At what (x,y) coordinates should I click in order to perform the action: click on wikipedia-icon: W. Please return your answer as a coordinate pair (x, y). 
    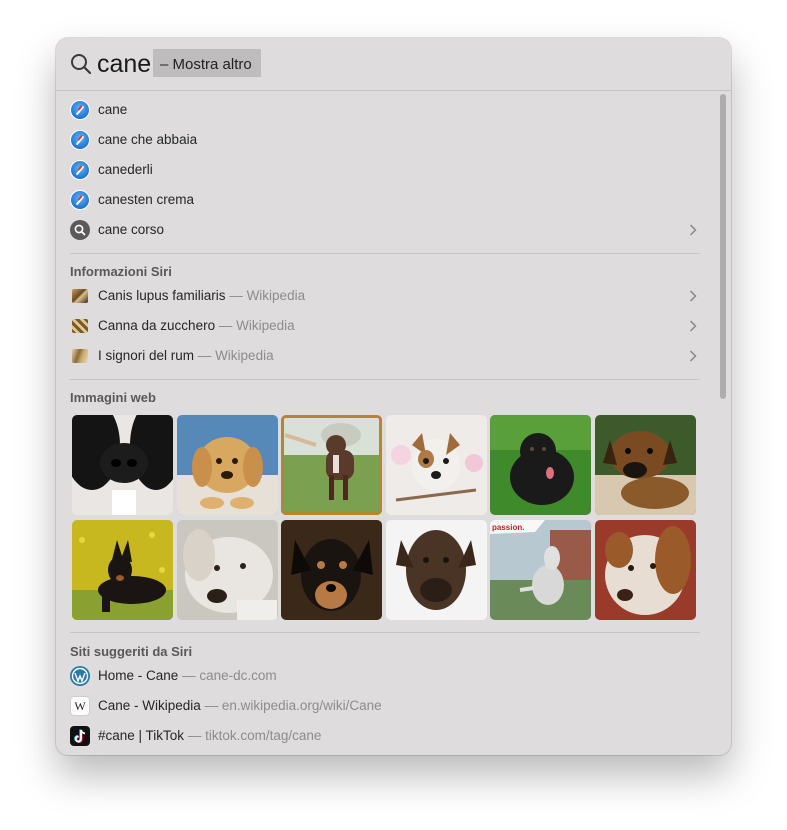
    Looking at the image, I should click on (80, 706).